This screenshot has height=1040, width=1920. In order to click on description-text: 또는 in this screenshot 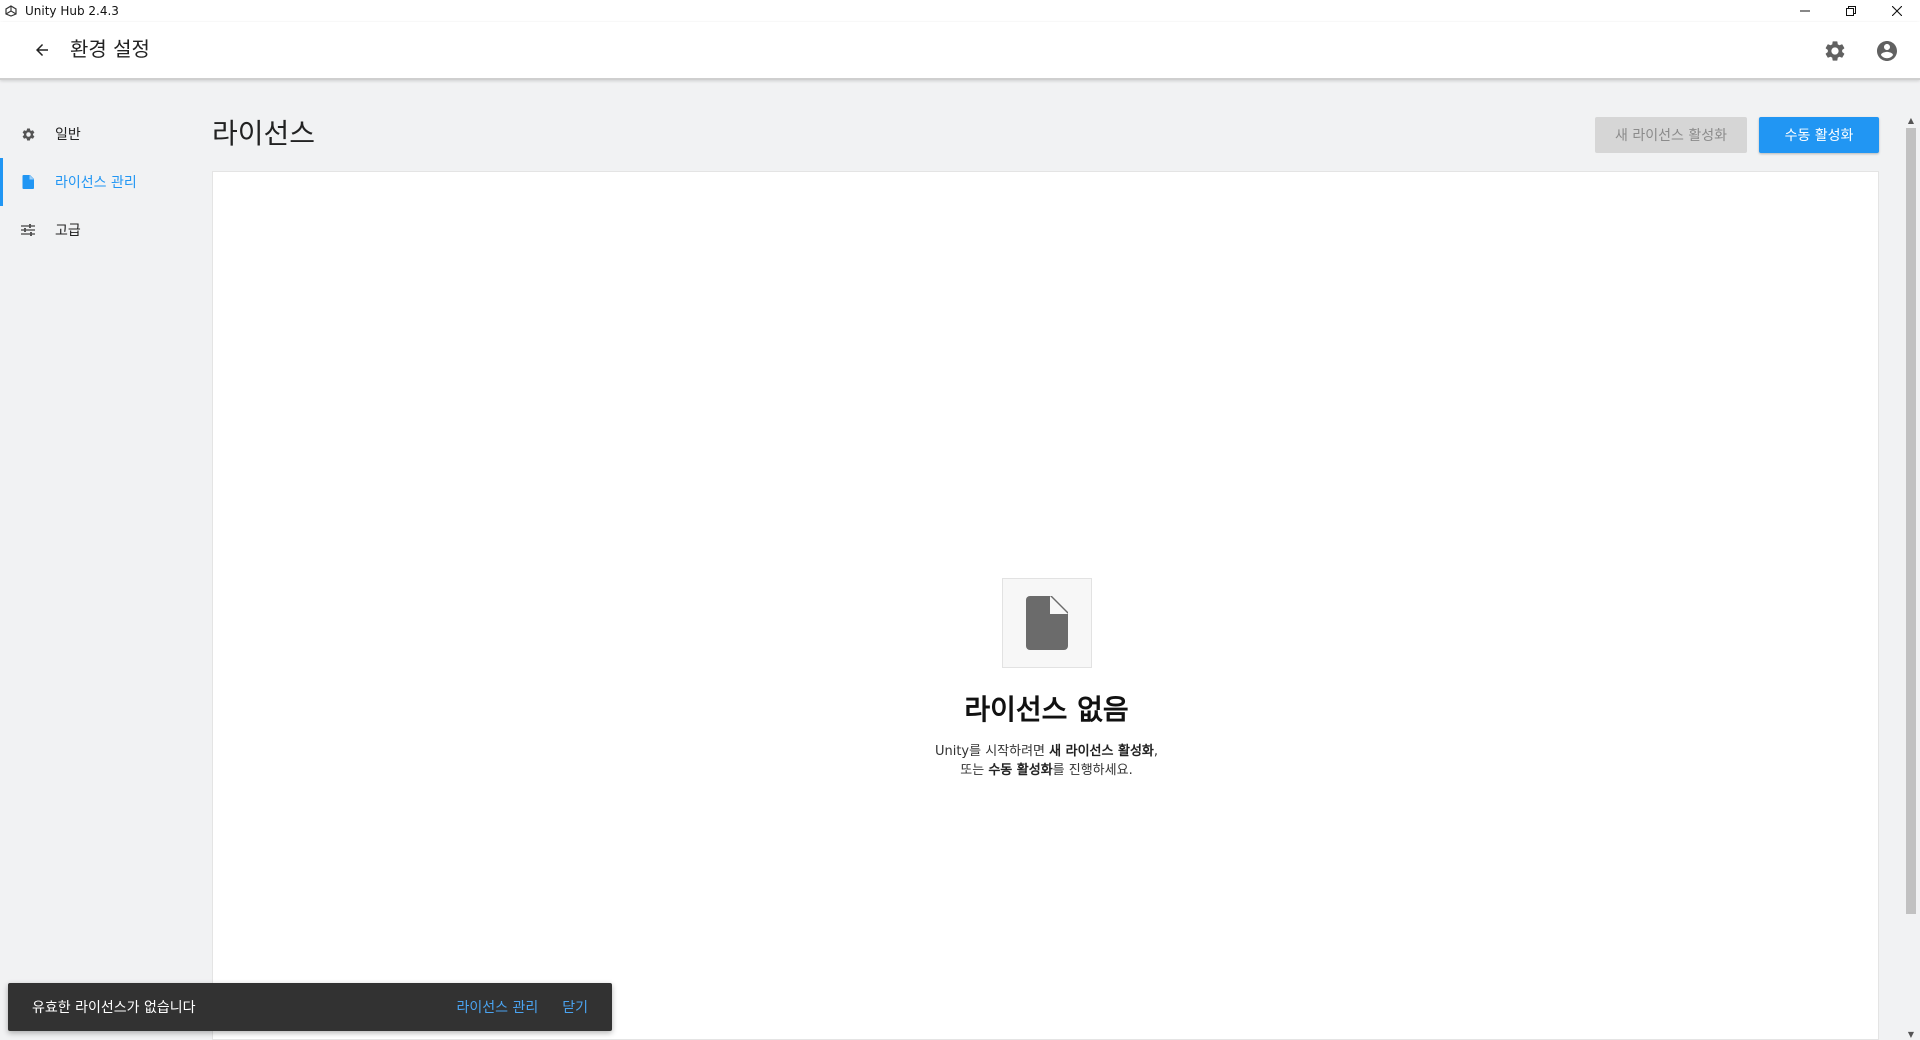, I will do `click(974, 770)`.